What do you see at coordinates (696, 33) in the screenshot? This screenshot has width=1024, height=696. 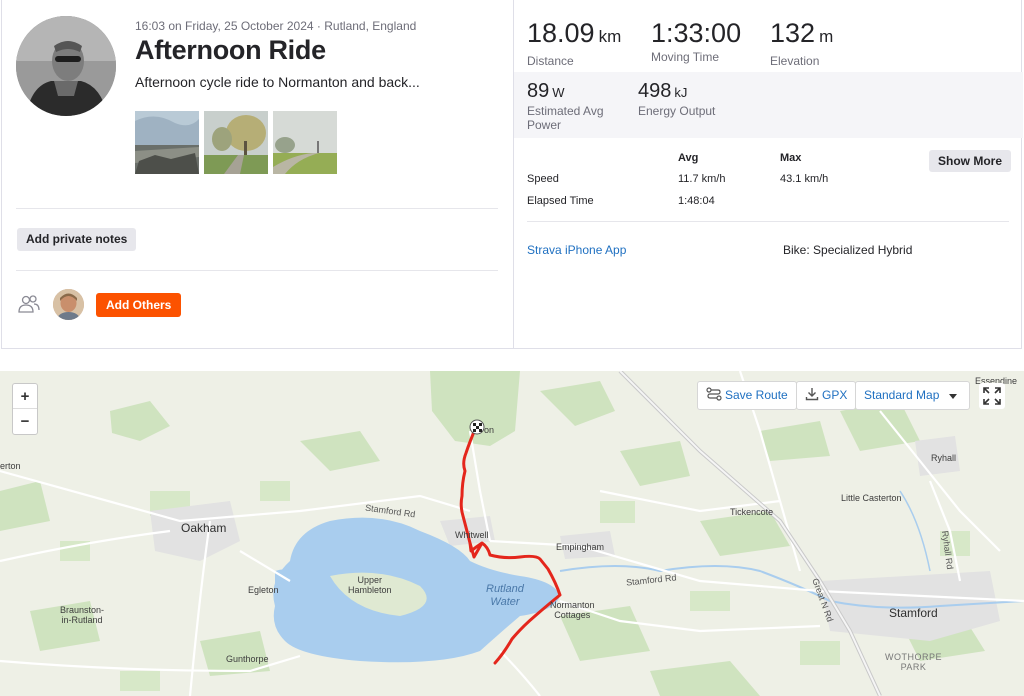 I see `moving-time-value: 1:33:00` at bounding box center [696, 33].